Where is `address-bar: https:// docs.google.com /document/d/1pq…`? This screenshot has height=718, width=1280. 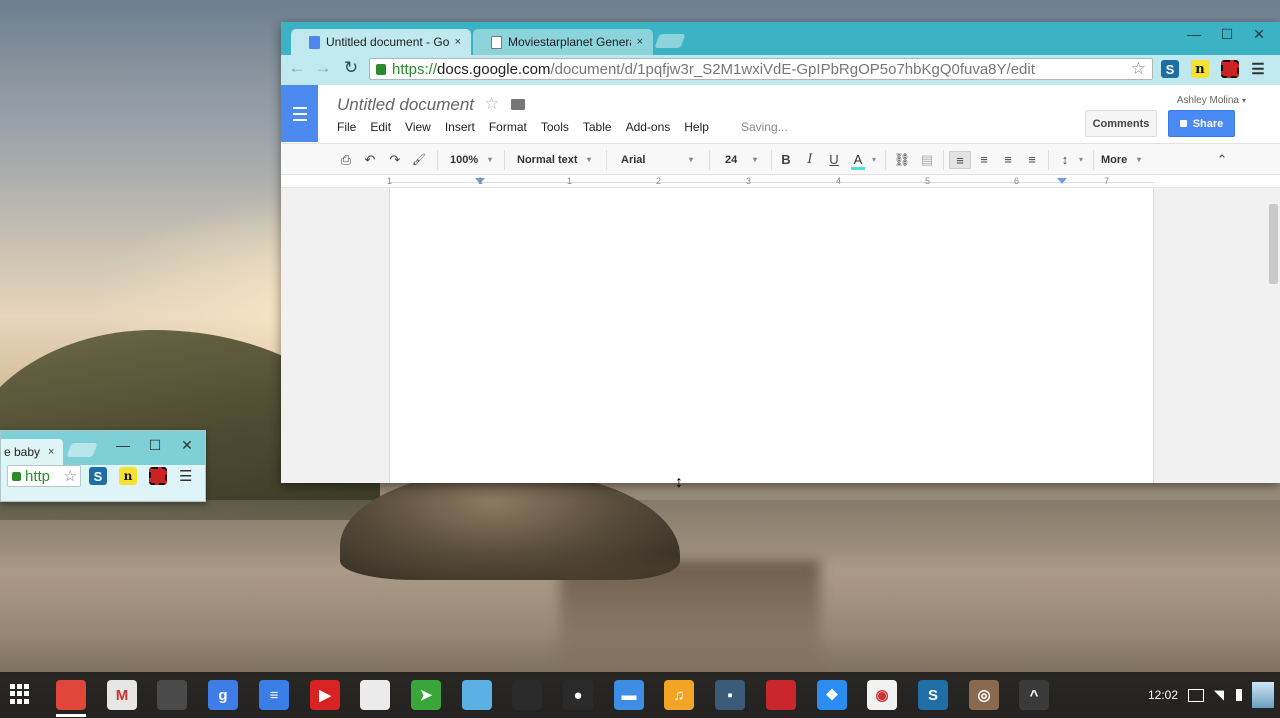
address-bar: https:// docs.google.com /document/d/1pq… is located at coordinates (761, 69).